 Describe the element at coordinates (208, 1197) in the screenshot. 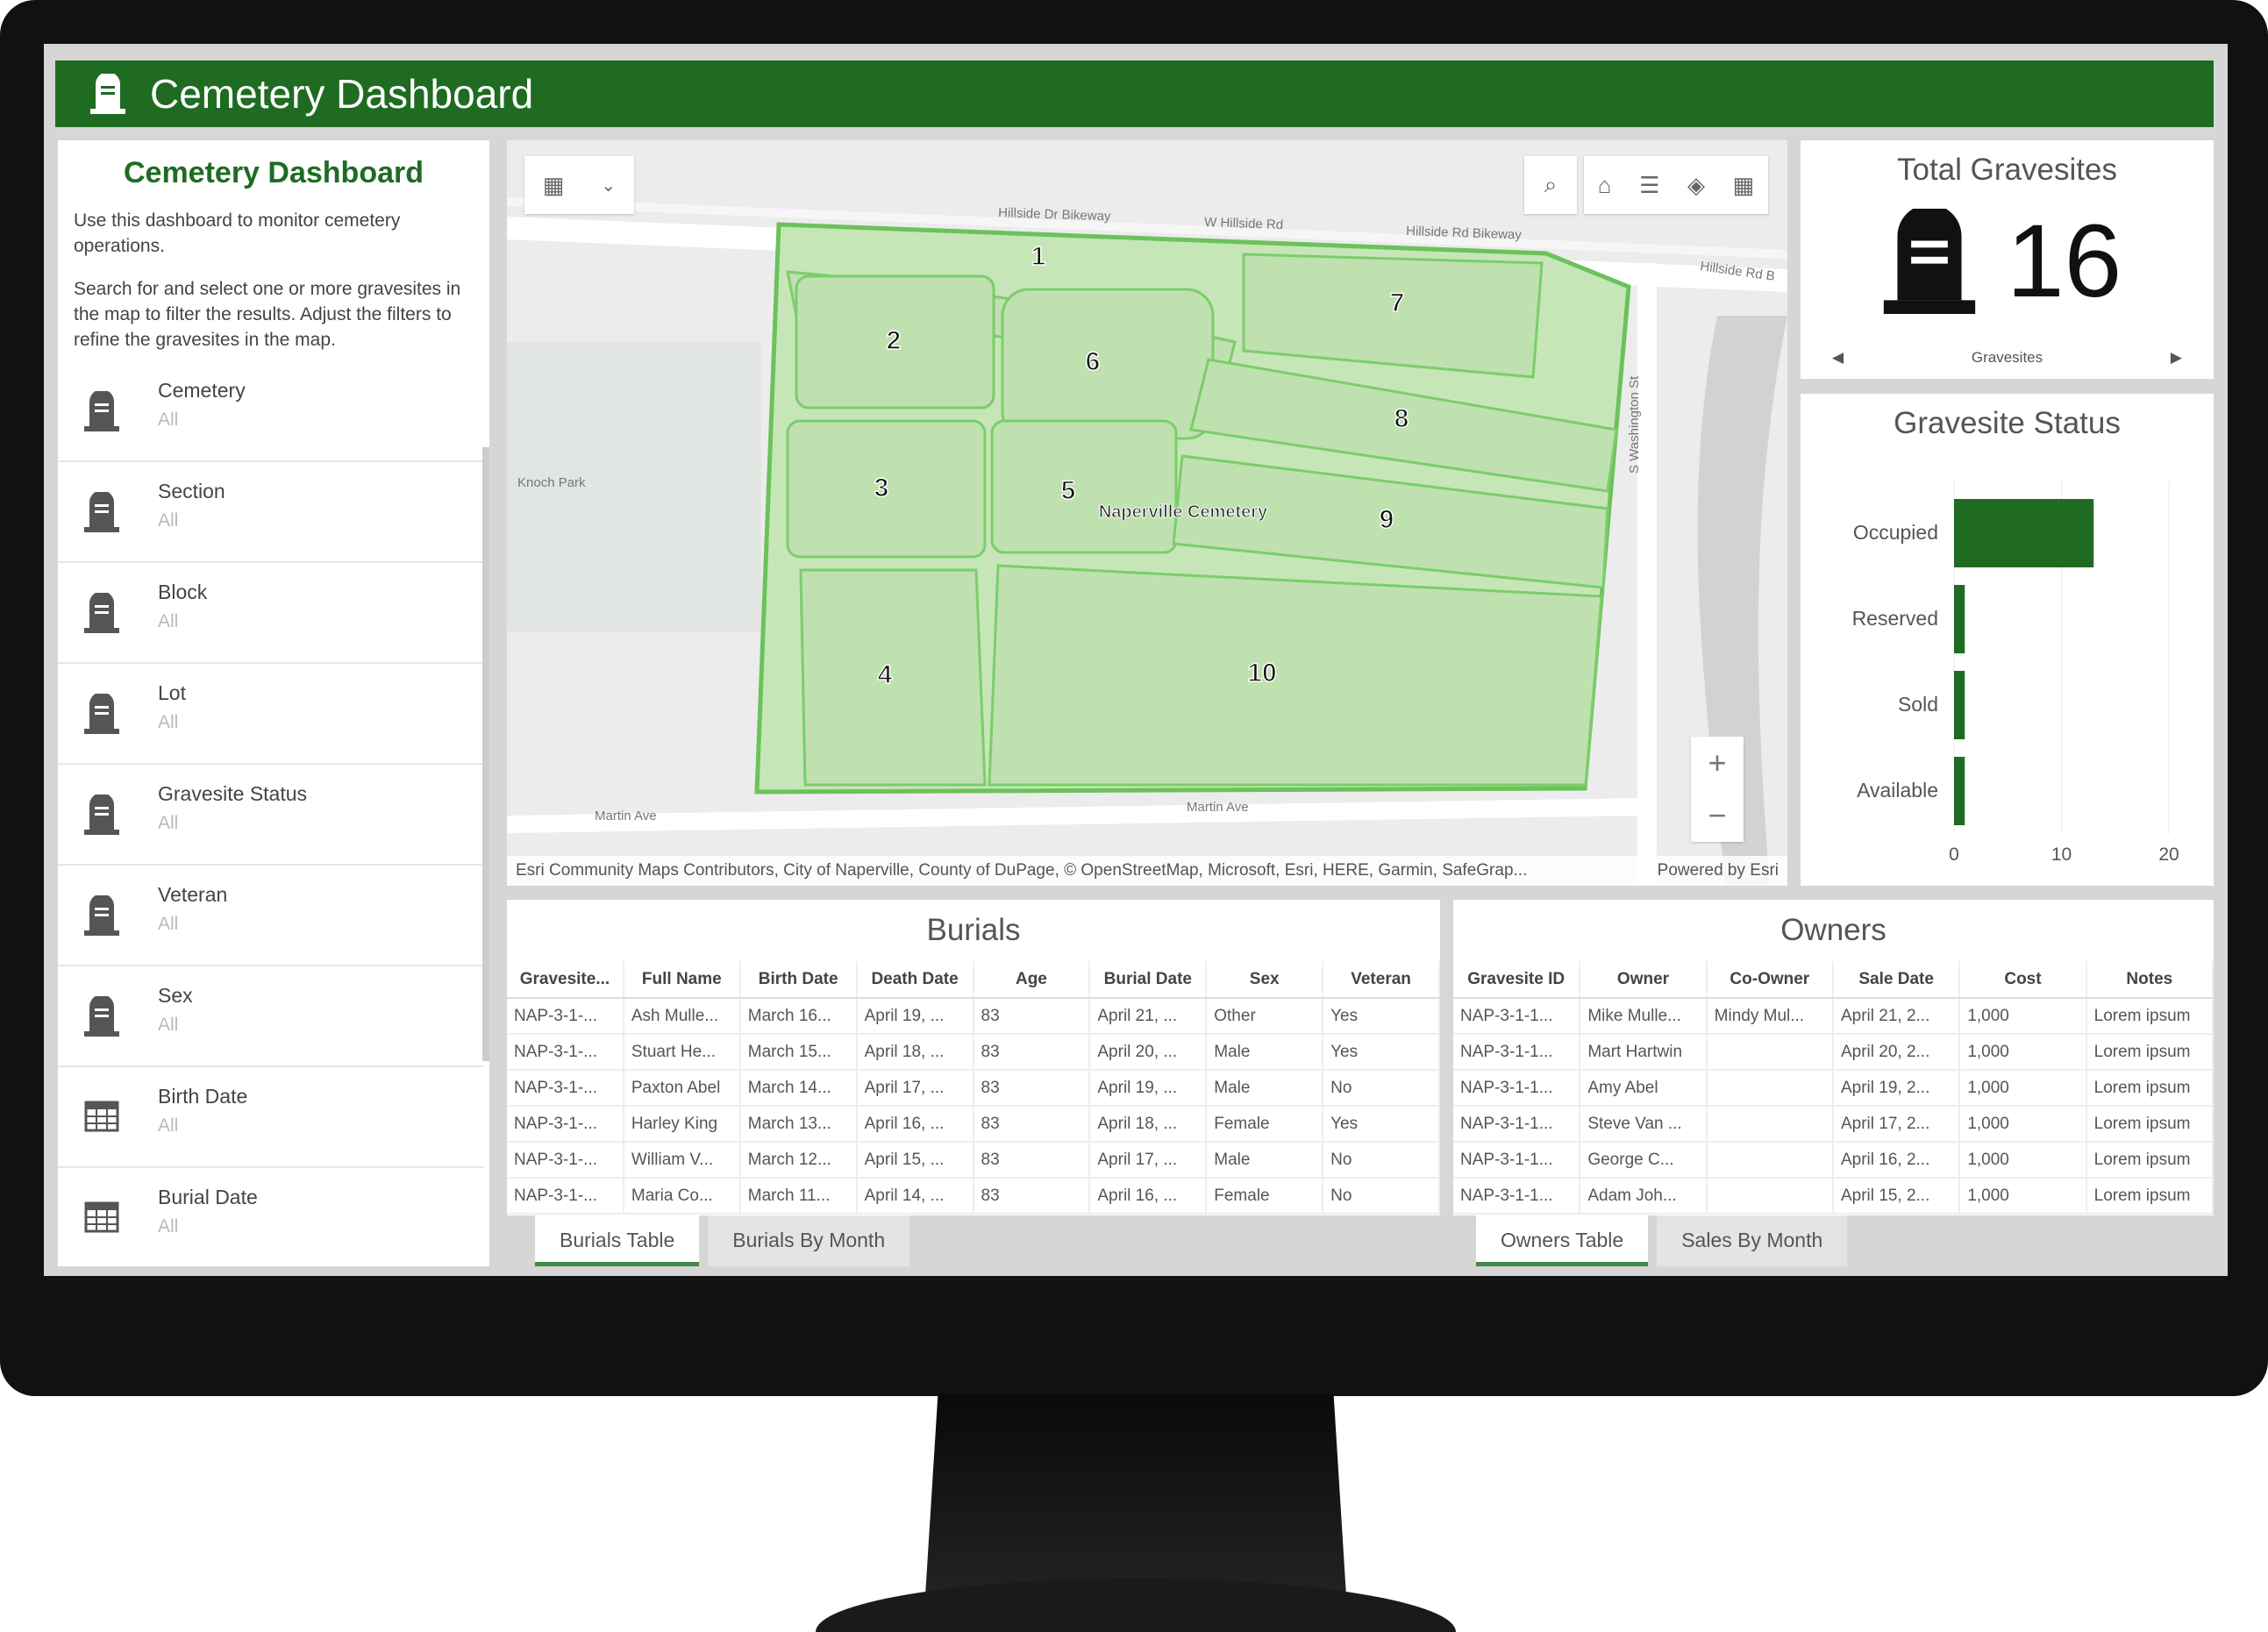

I see `filter-label: Burial Date` at that location.